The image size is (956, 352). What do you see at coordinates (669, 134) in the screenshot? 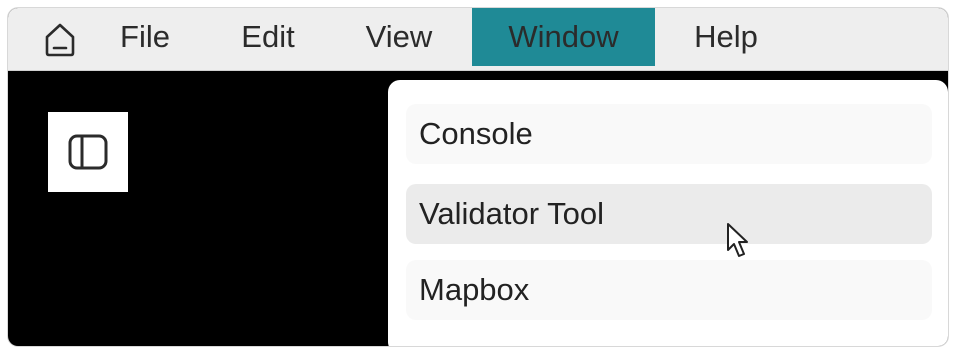
I see `menu-item-console: Console` at bounding box center [669, 134].